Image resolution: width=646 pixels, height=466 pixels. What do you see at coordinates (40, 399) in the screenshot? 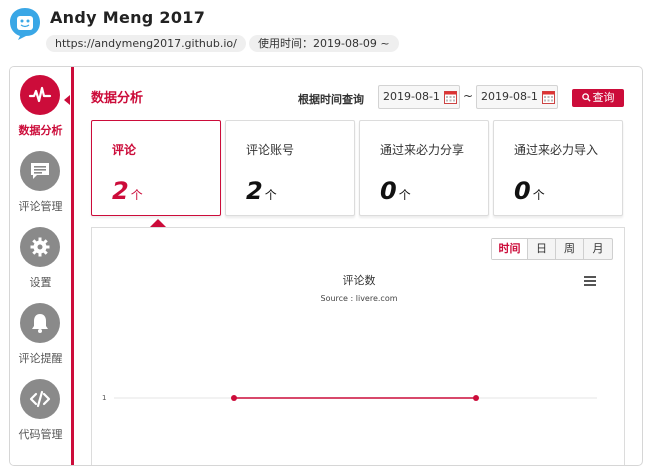
I see `code-icon` at bounding box center [40, 399].